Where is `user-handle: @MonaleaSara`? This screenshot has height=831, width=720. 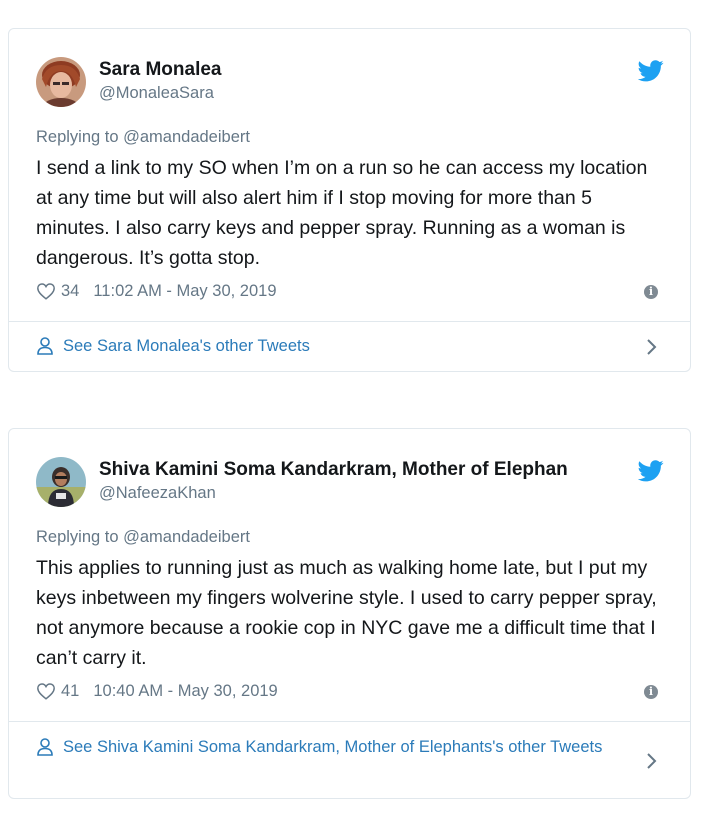 user-handle: @MonaleaSara is located at coordinates (156, 93).